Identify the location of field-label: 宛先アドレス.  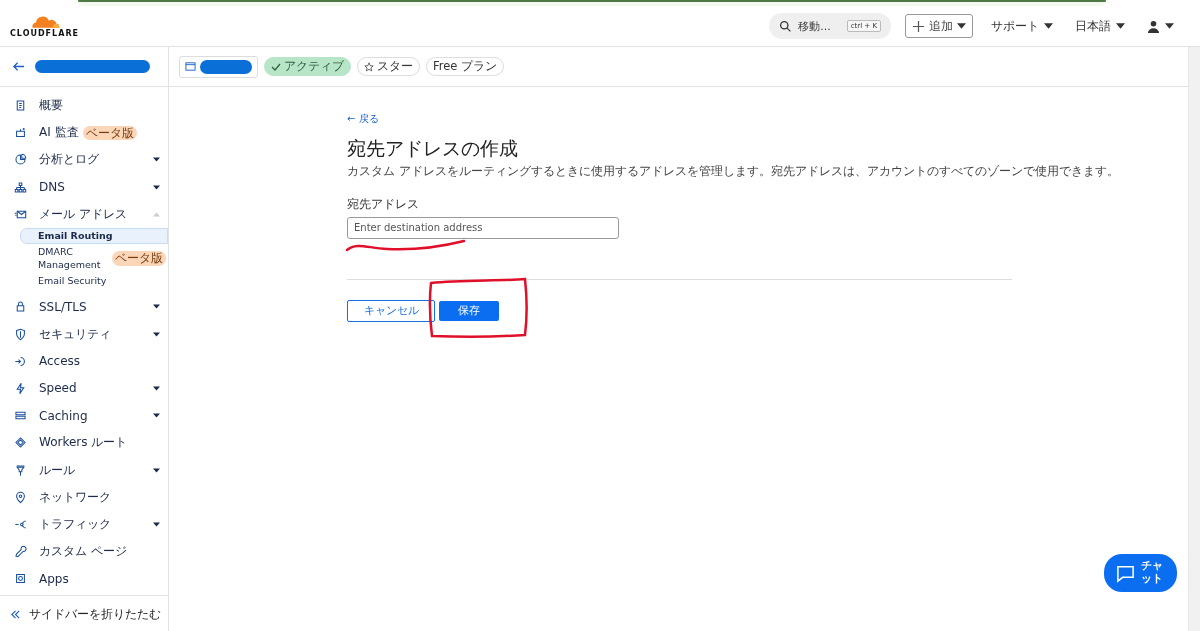
(383, 204).